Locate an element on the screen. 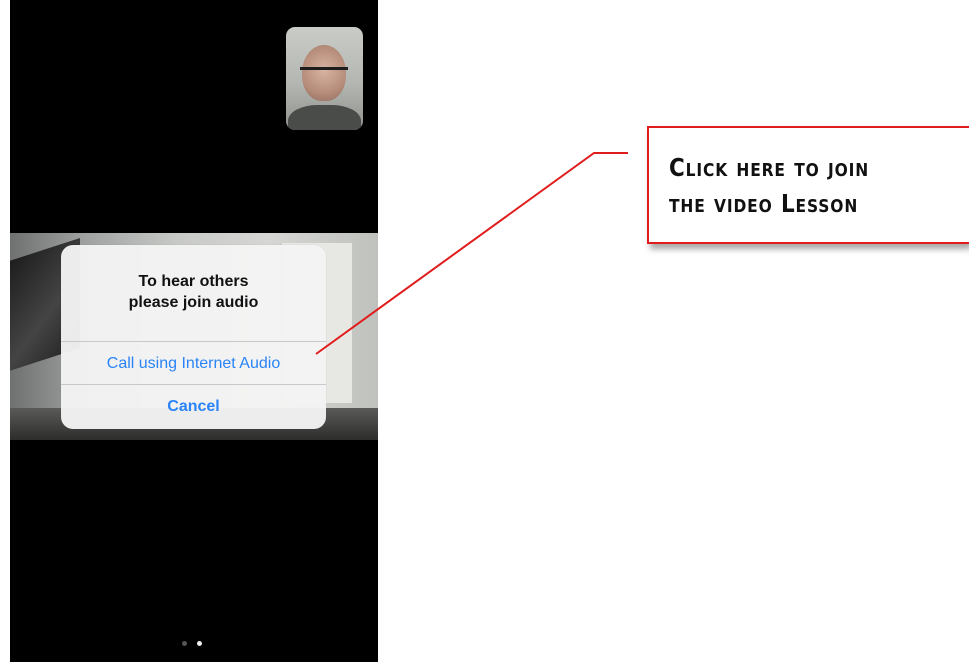  call-internet-audio-button: Call using Internet Audio is located at coordinates (193, 364).